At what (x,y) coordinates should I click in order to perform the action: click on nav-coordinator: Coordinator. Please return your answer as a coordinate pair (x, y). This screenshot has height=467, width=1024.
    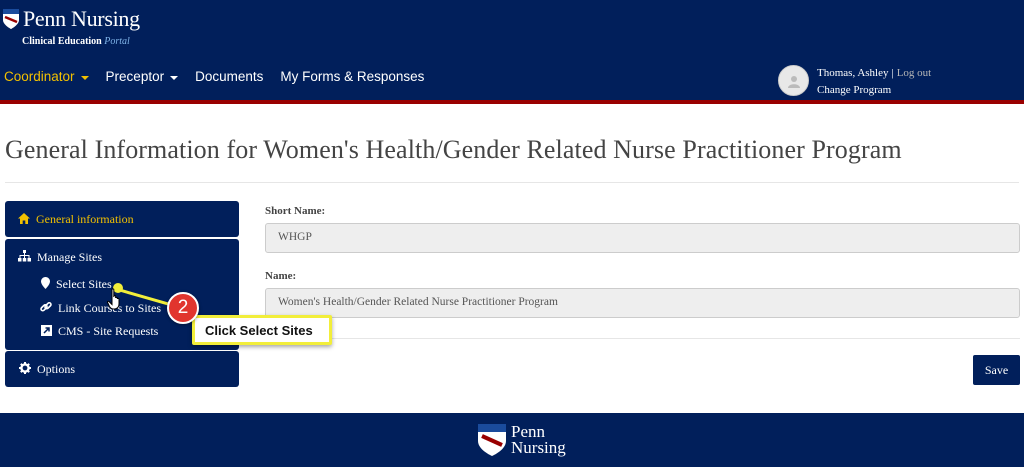
    Looking at the image, I should click on (46, 76).